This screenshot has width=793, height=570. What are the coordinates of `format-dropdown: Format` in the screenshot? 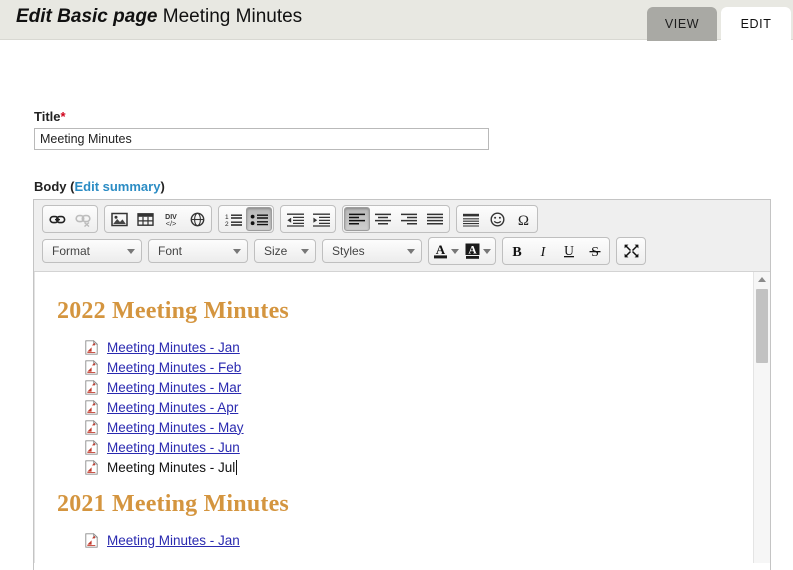 It's located at (92, 251).